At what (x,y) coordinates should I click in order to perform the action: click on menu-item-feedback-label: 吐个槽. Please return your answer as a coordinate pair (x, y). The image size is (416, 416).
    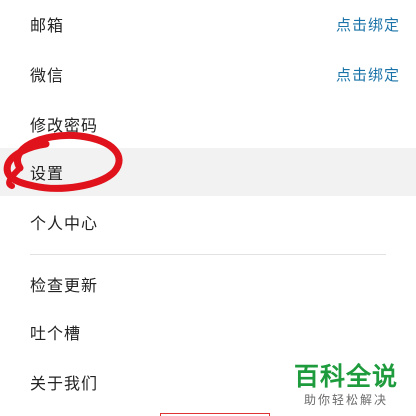
    Looking at the image, I should click on (56, 333).